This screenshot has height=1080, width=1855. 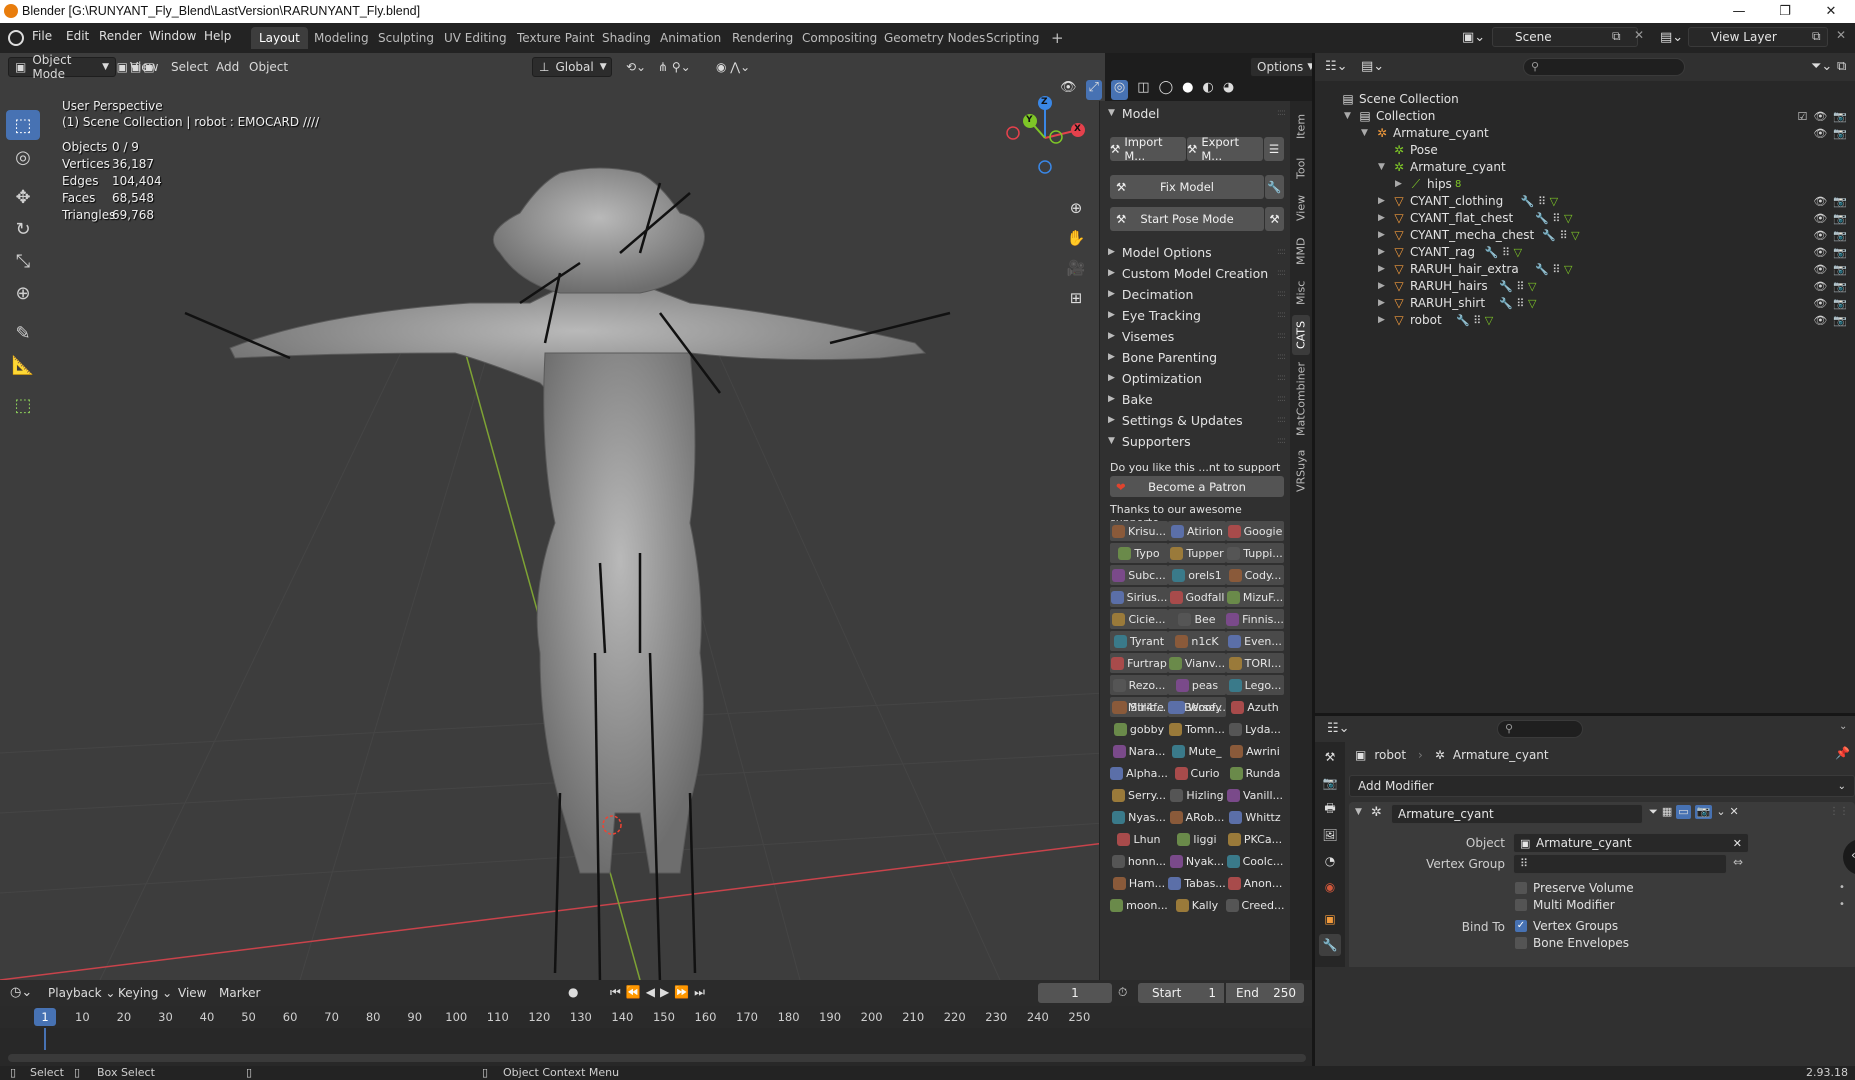 What do you see at coordinates (1286, 67) in the screenshot?
I see `options-dropdown: Options ▼` at bounding box center [1286, 67].